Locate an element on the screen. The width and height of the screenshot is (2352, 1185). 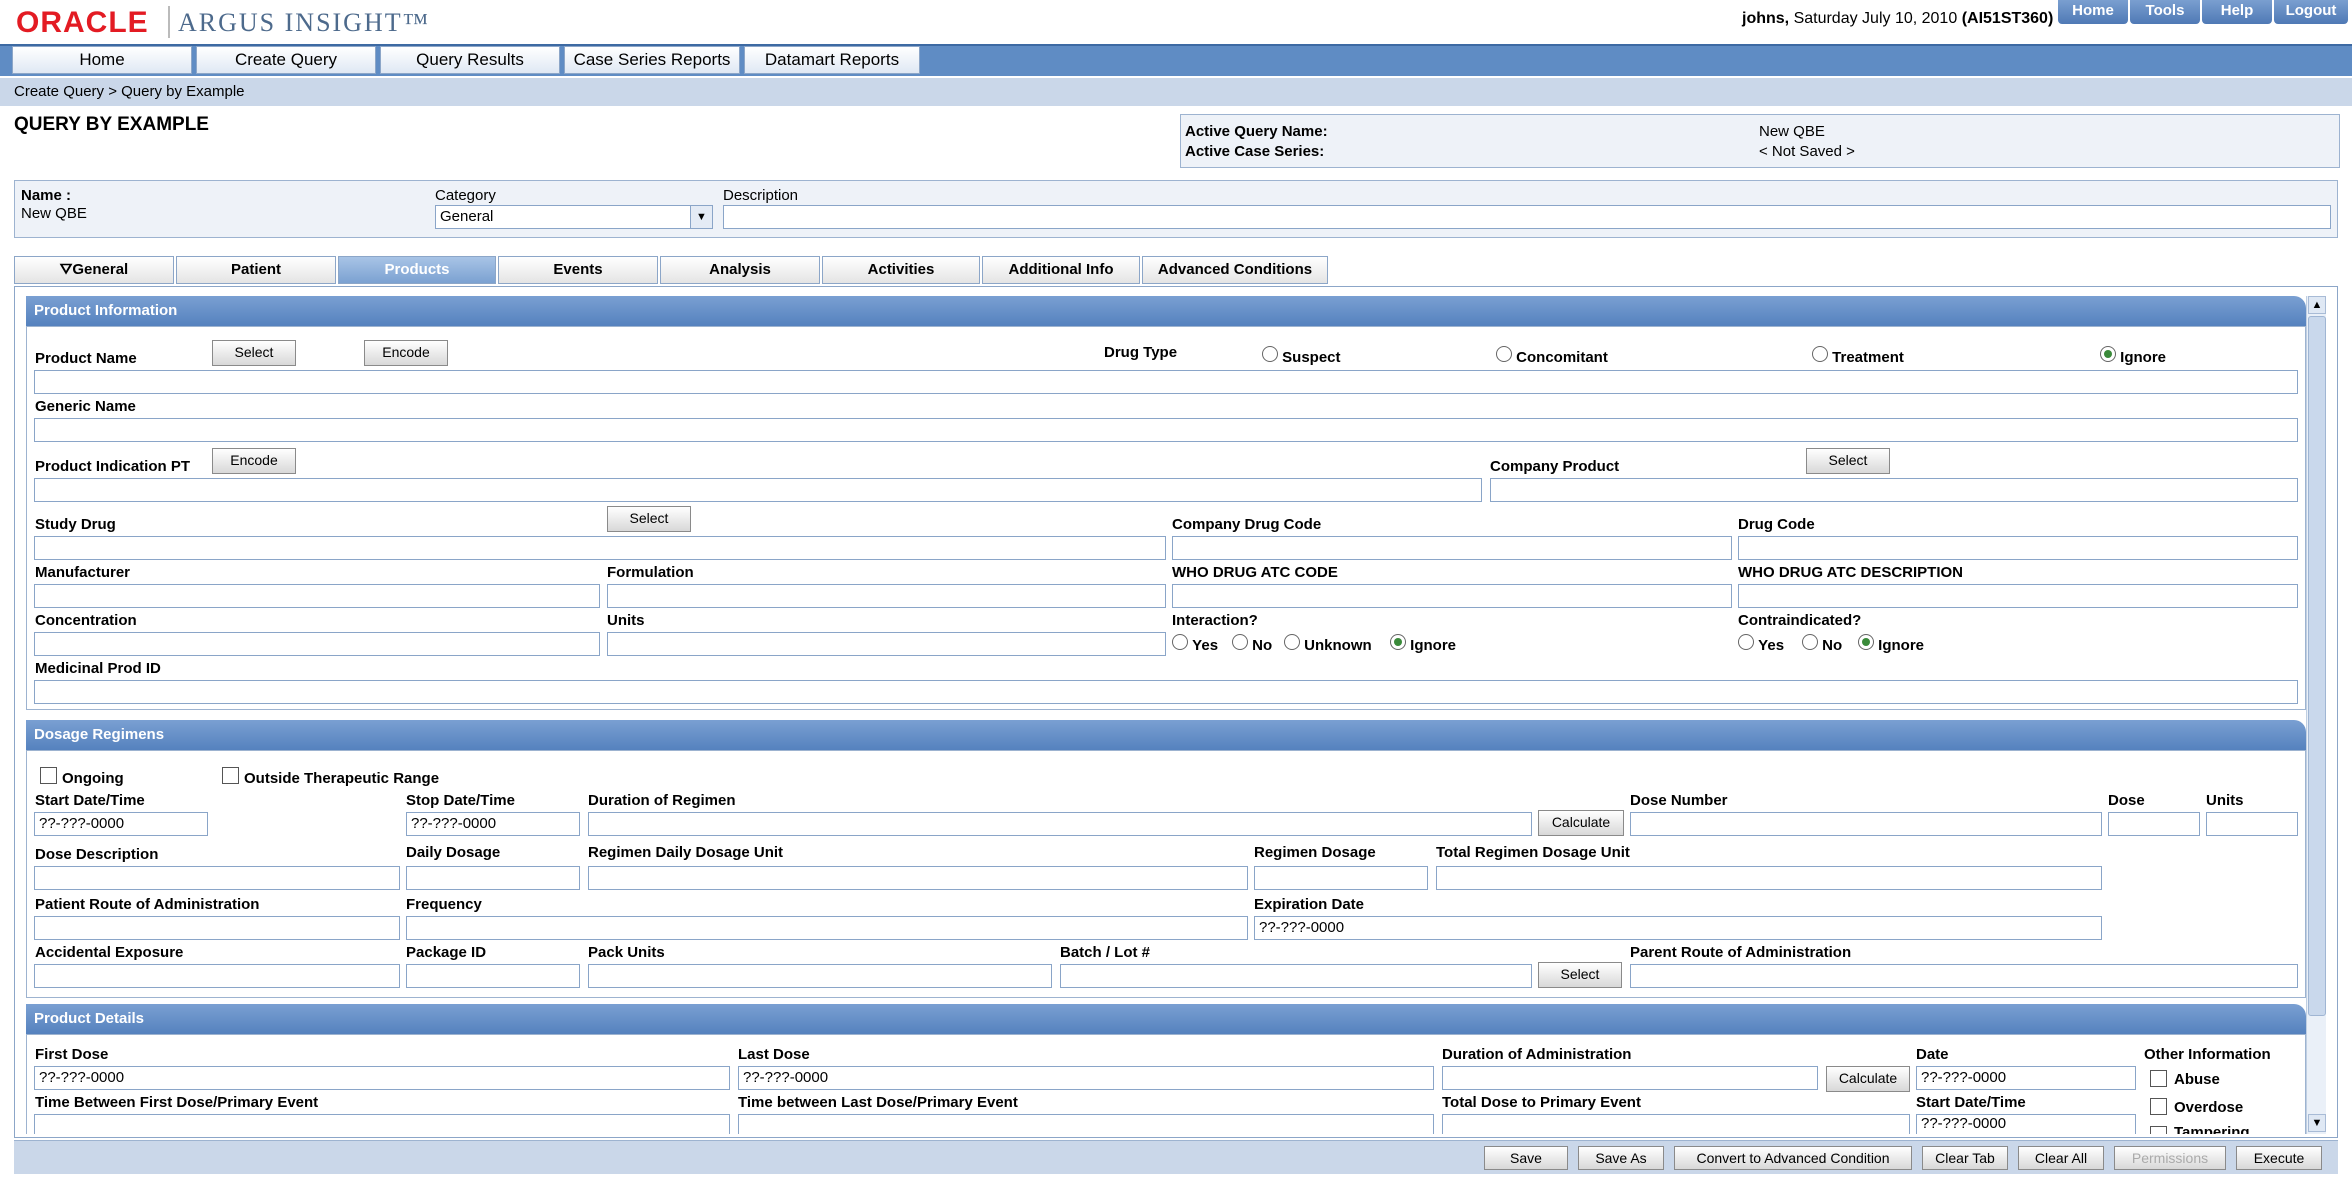
daily-dosage-input is located at coordinates (493, 878).